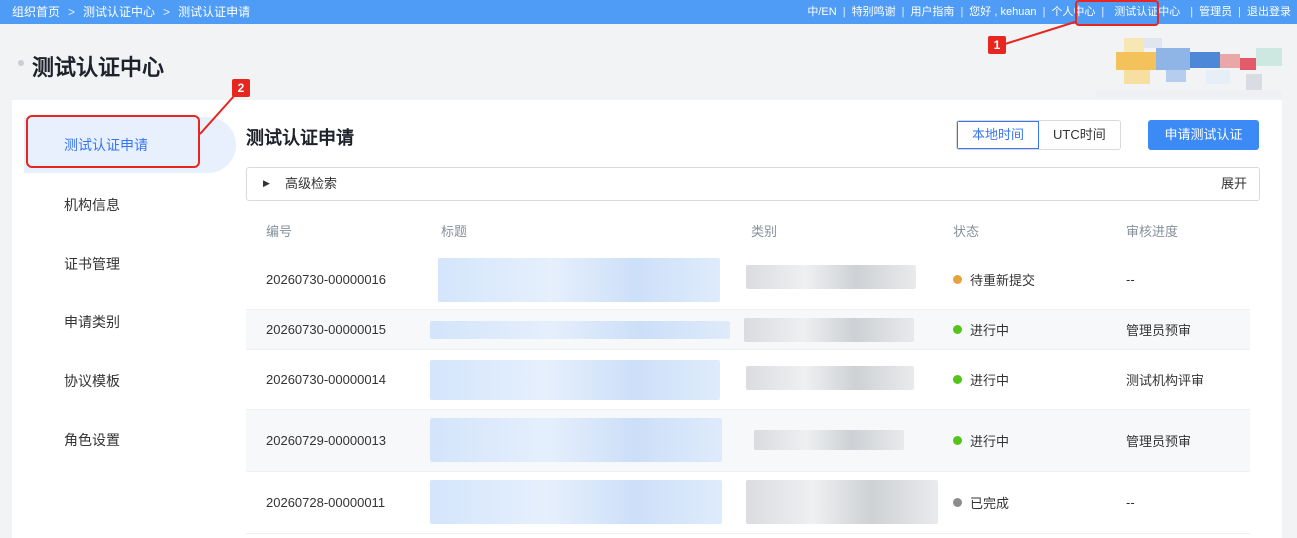  I want to click on row-number: 20260730-00000015, so click(326, 329).